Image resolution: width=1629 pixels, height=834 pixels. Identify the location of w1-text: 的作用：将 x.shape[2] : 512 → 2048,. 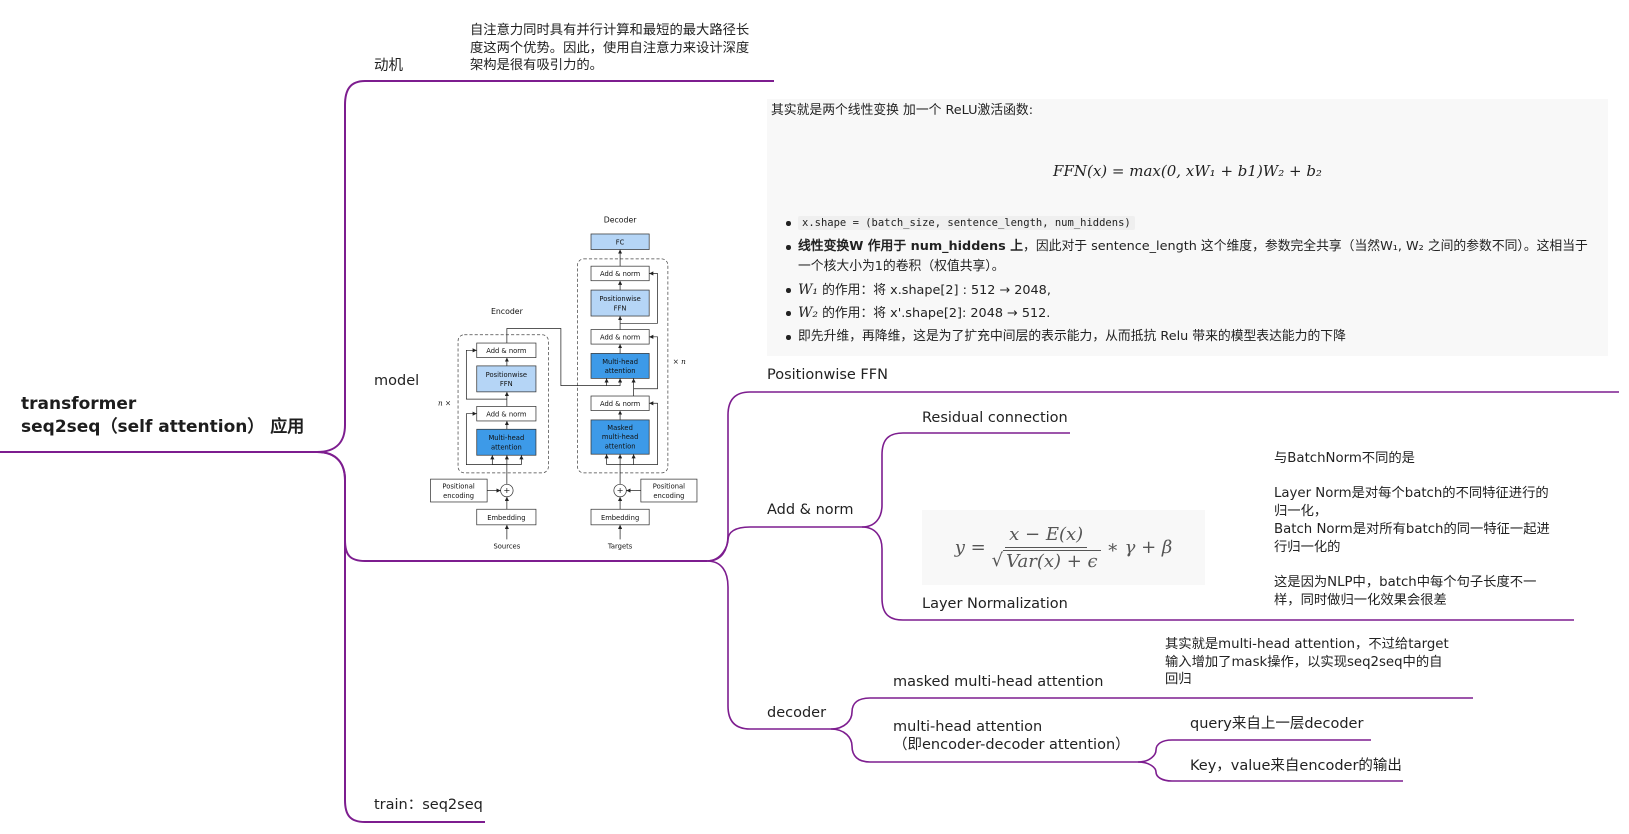
(934, 290).